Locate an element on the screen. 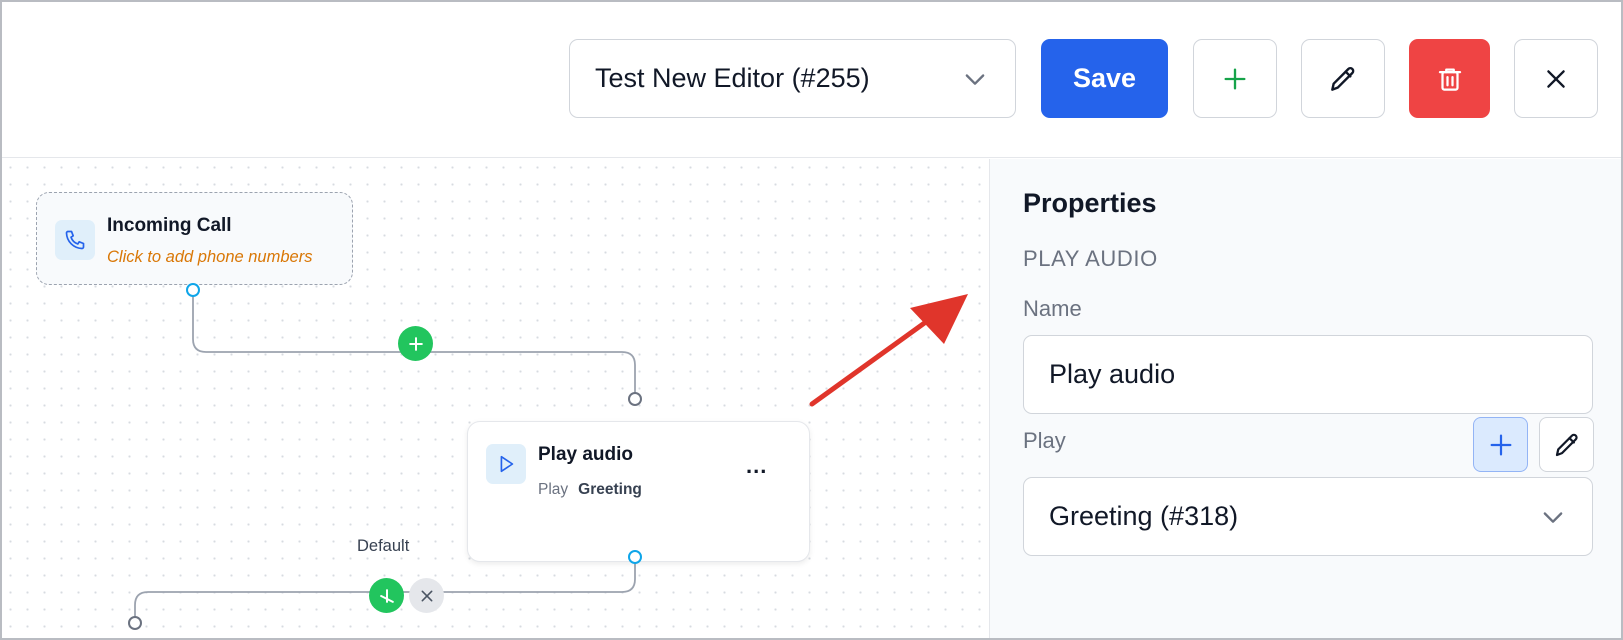  delete-button is located at coordinates (1449, 78).